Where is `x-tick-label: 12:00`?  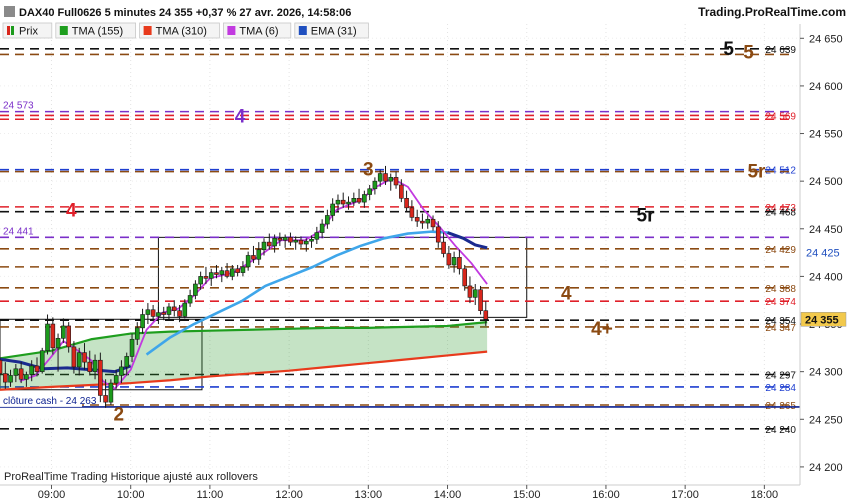
x-tick-label: 12:00 is located at coordinates (289, 494).